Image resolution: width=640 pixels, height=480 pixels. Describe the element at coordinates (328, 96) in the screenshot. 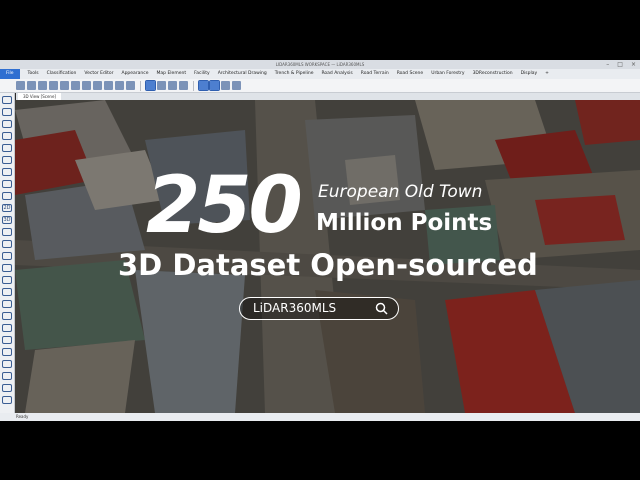

I see `document-tab-bar: 3D View [Scene]` at that location.